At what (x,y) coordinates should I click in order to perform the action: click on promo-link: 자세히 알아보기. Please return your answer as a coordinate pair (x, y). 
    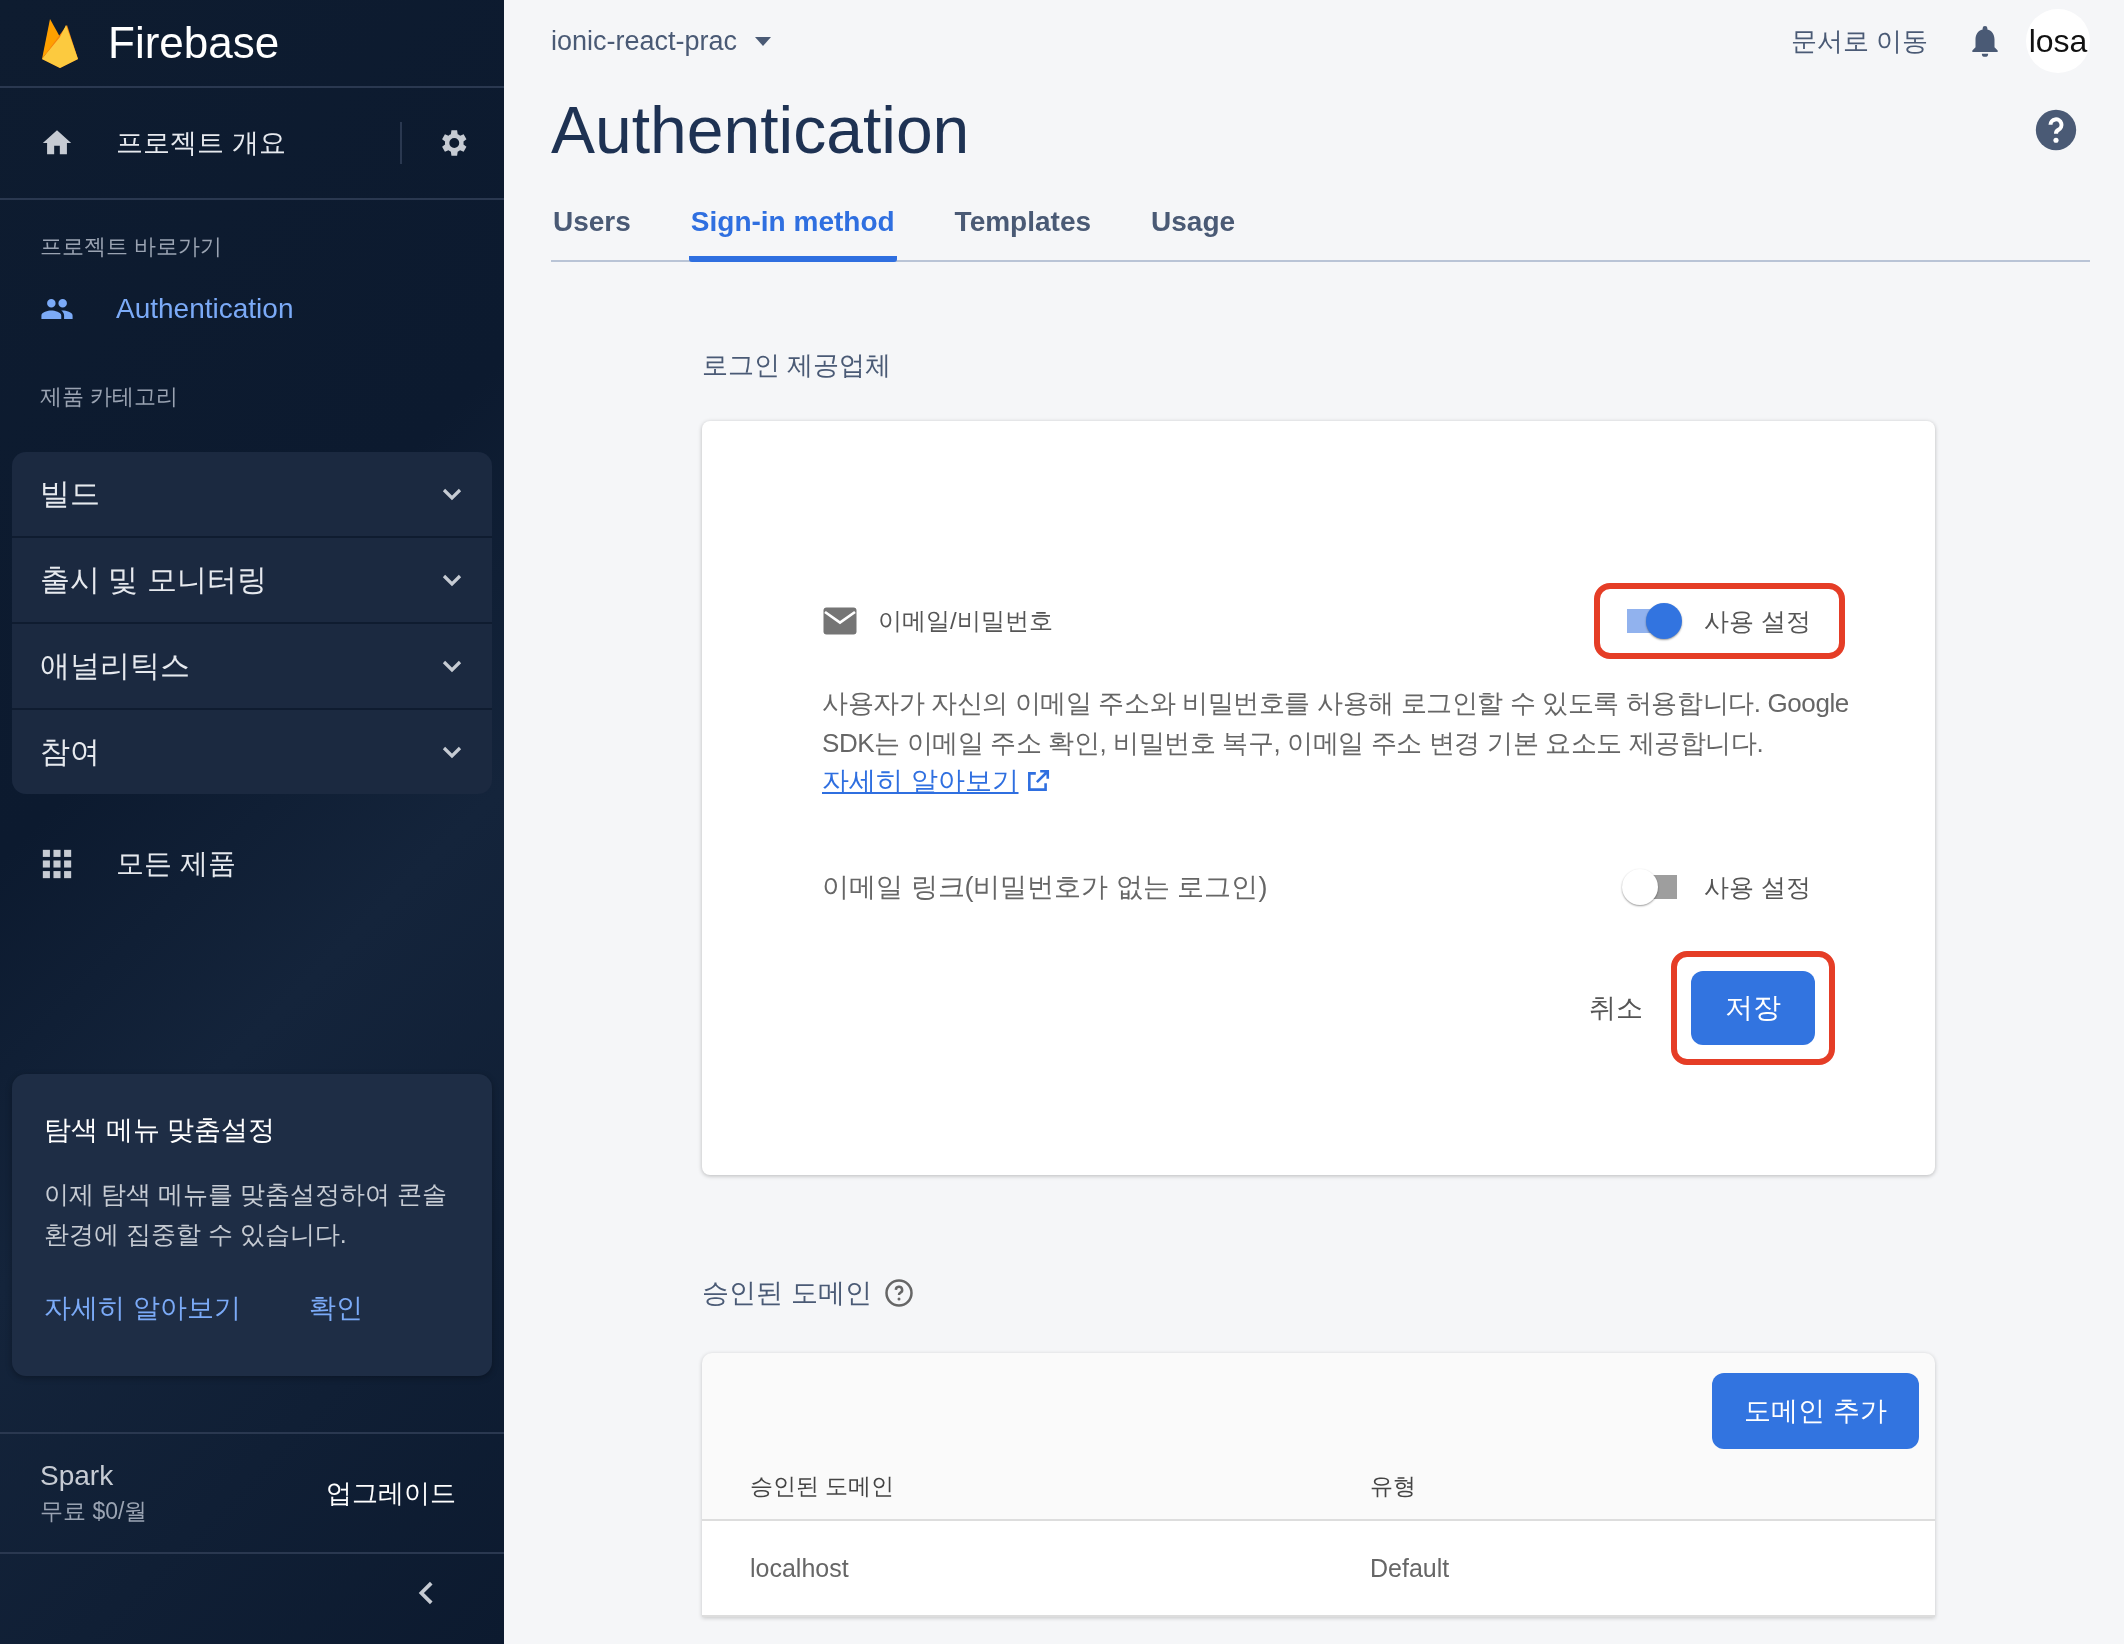
    Looking at the image, I should click on (142, 1308).